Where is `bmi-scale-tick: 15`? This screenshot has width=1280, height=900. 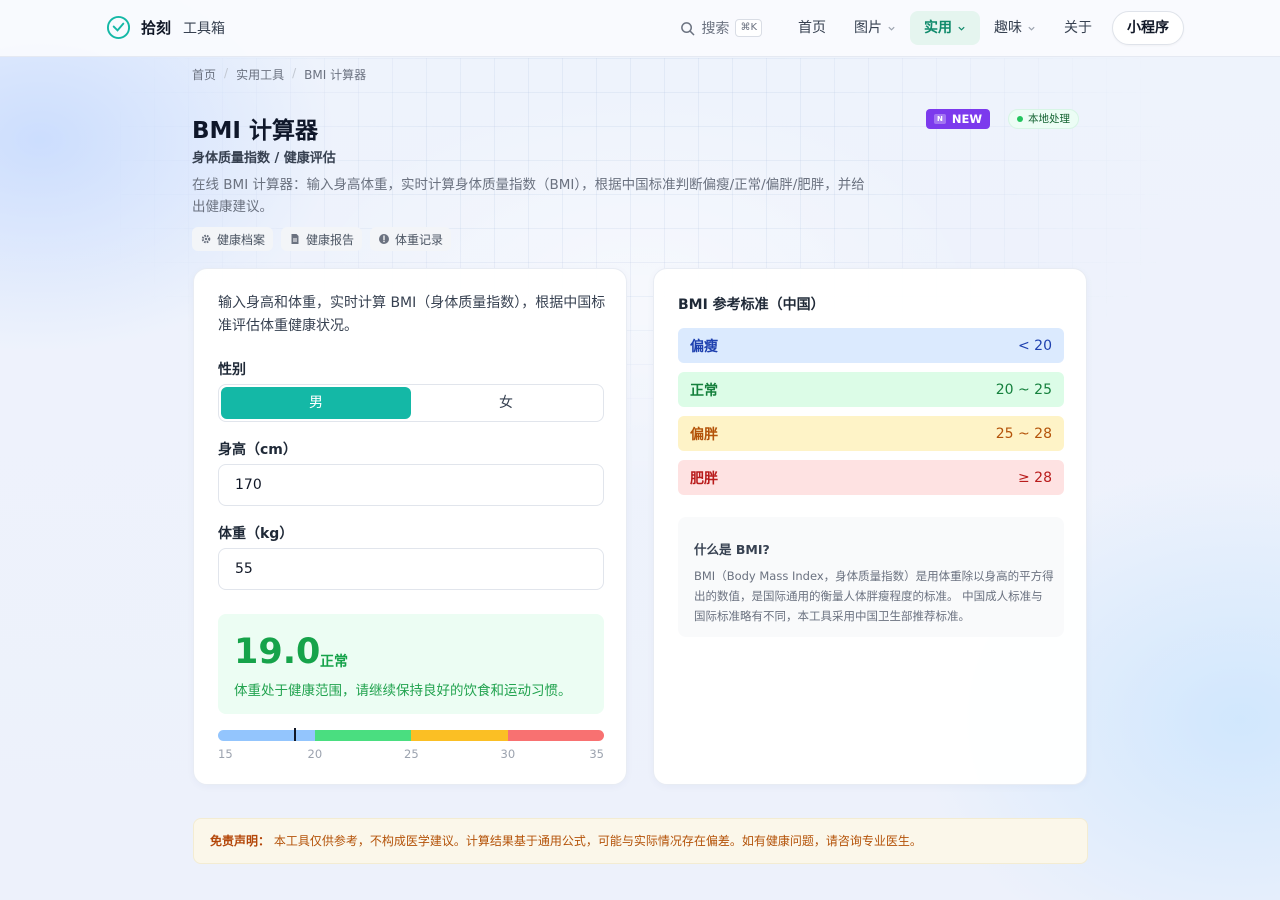 bmi-scale-tick: 15 is located at coordinates (225, 754).